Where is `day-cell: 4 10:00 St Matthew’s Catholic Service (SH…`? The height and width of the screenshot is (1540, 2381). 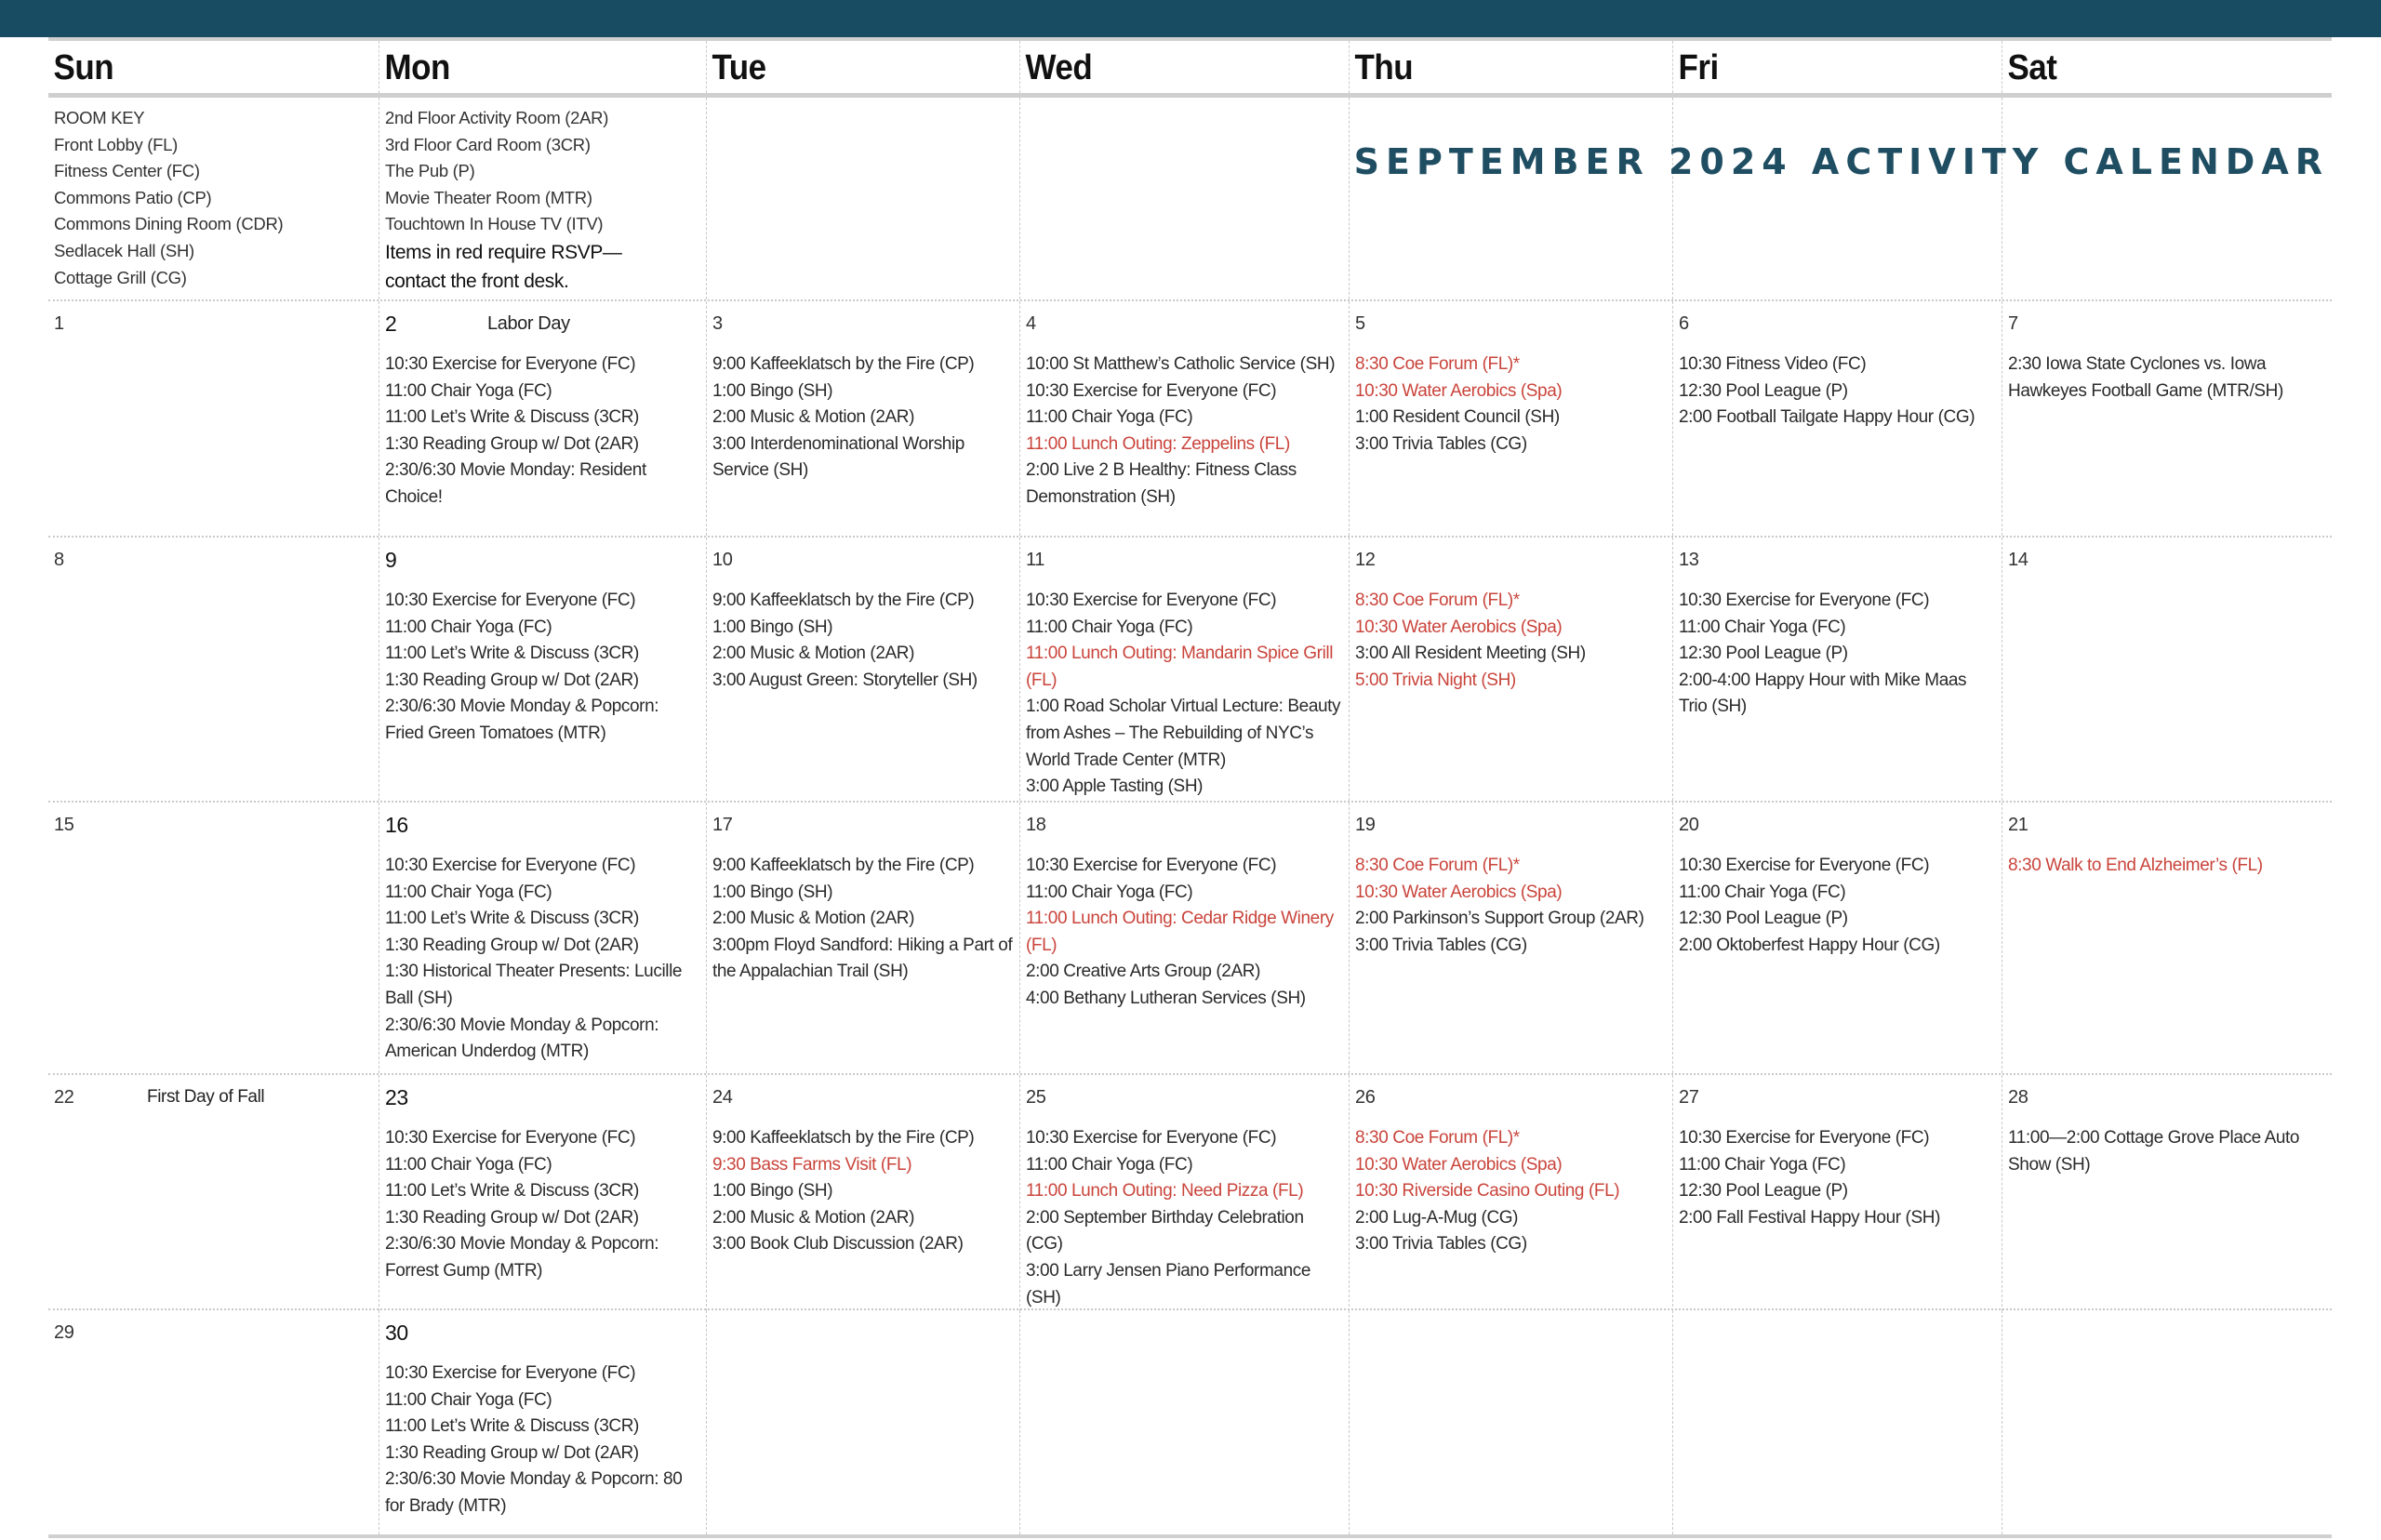 day-cell: 4 10:00 St Matthew’s Catholic Service (SH… is located at coordinates (1184, 418).